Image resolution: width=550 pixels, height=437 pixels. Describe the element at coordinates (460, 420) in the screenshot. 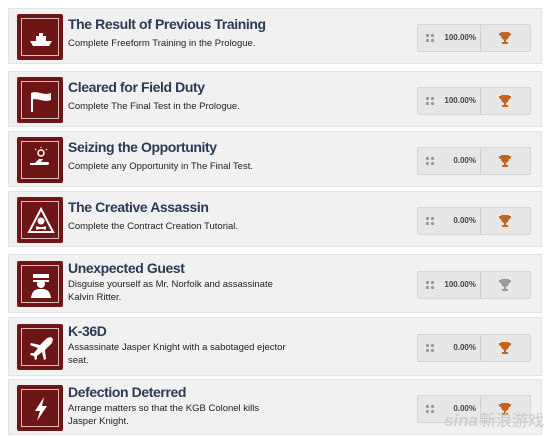

I see `watermark-brand: sina` at that location.